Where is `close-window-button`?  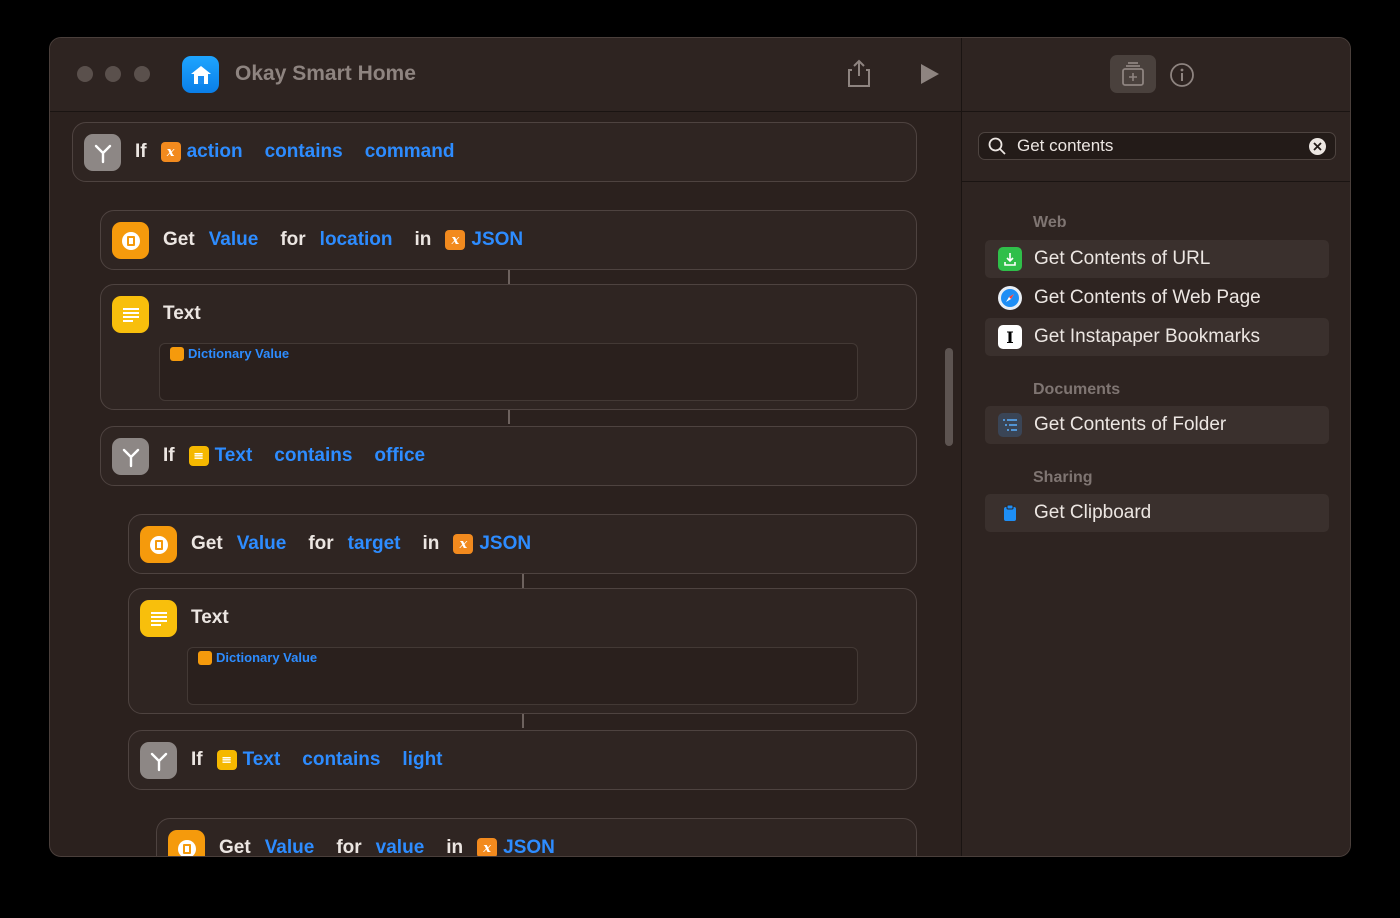
close-window-button is located at coordinates (85, 74).